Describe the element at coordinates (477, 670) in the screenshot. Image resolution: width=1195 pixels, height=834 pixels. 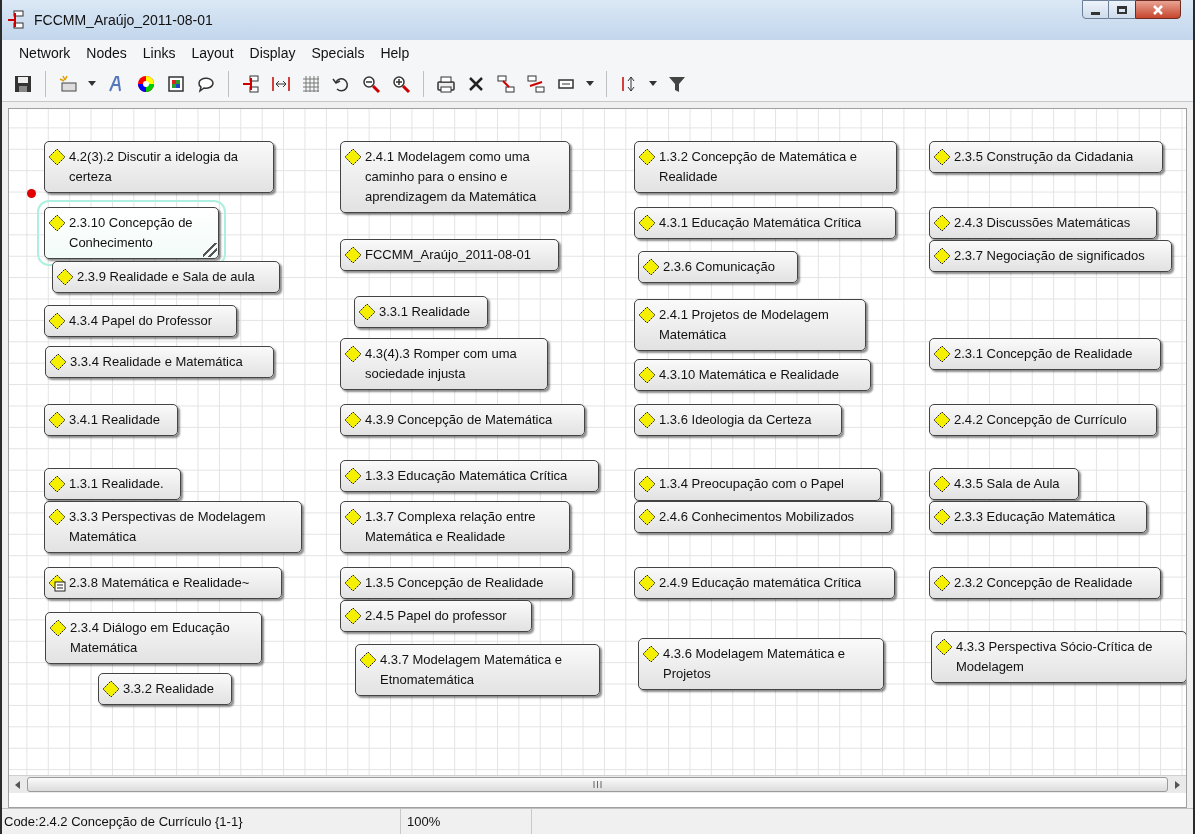
I see `code-node: 4.3.7 Modelagem Matemática e Etnomatemática` at that location.